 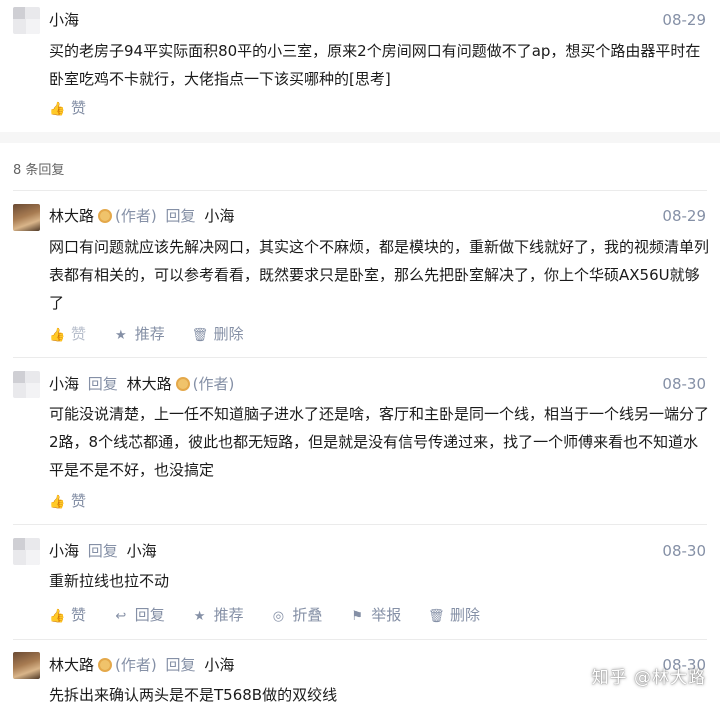 I want to click on eye-off-icon: ◎, so click(x=278, y=616).